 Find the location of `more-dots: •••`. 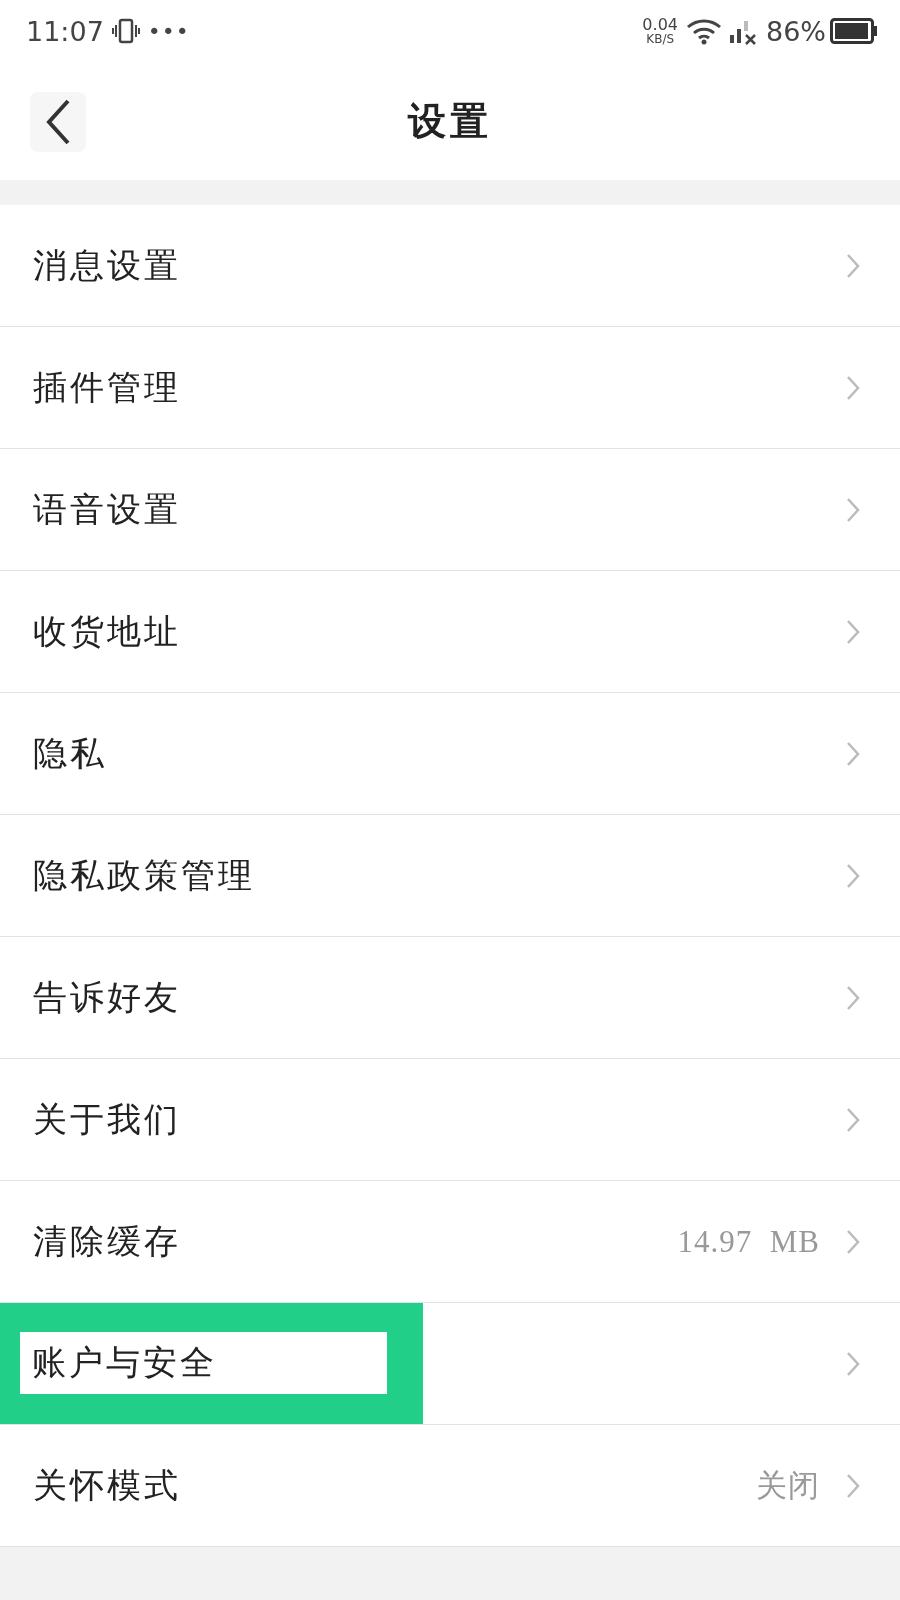

more-dots: ••• is located at coordinates (168, 31).